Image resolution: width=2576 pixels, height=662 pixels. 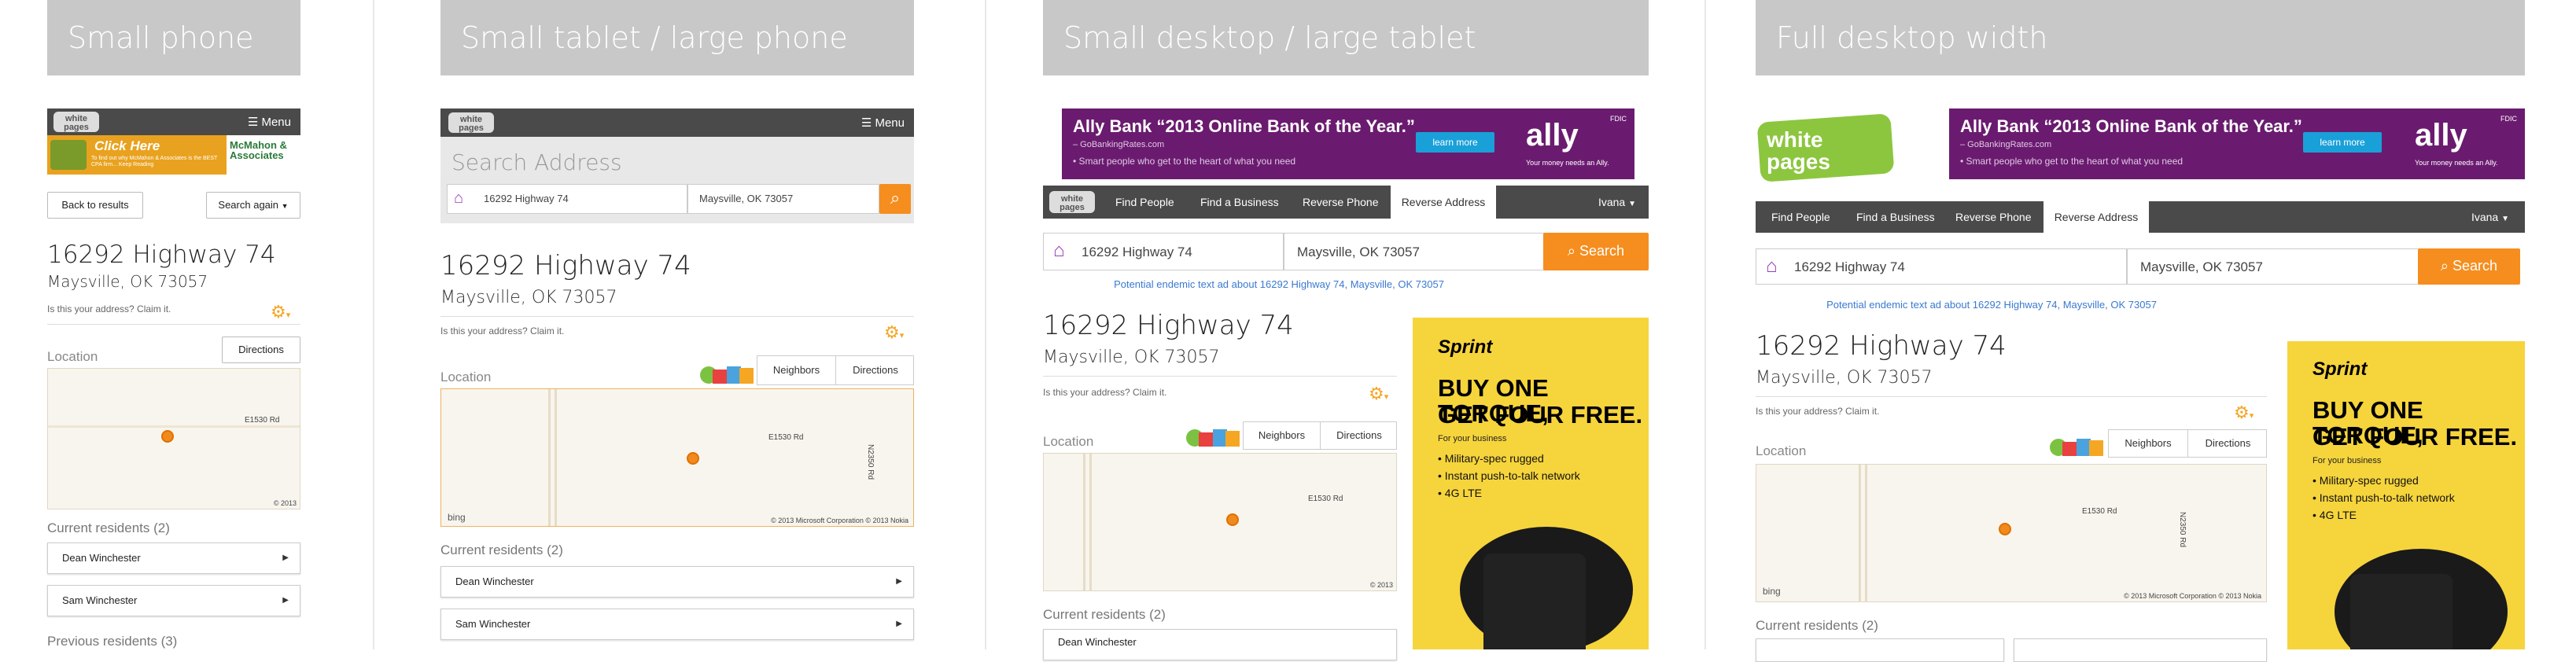 I want to click on map-road, so click(x=1860, y=533).